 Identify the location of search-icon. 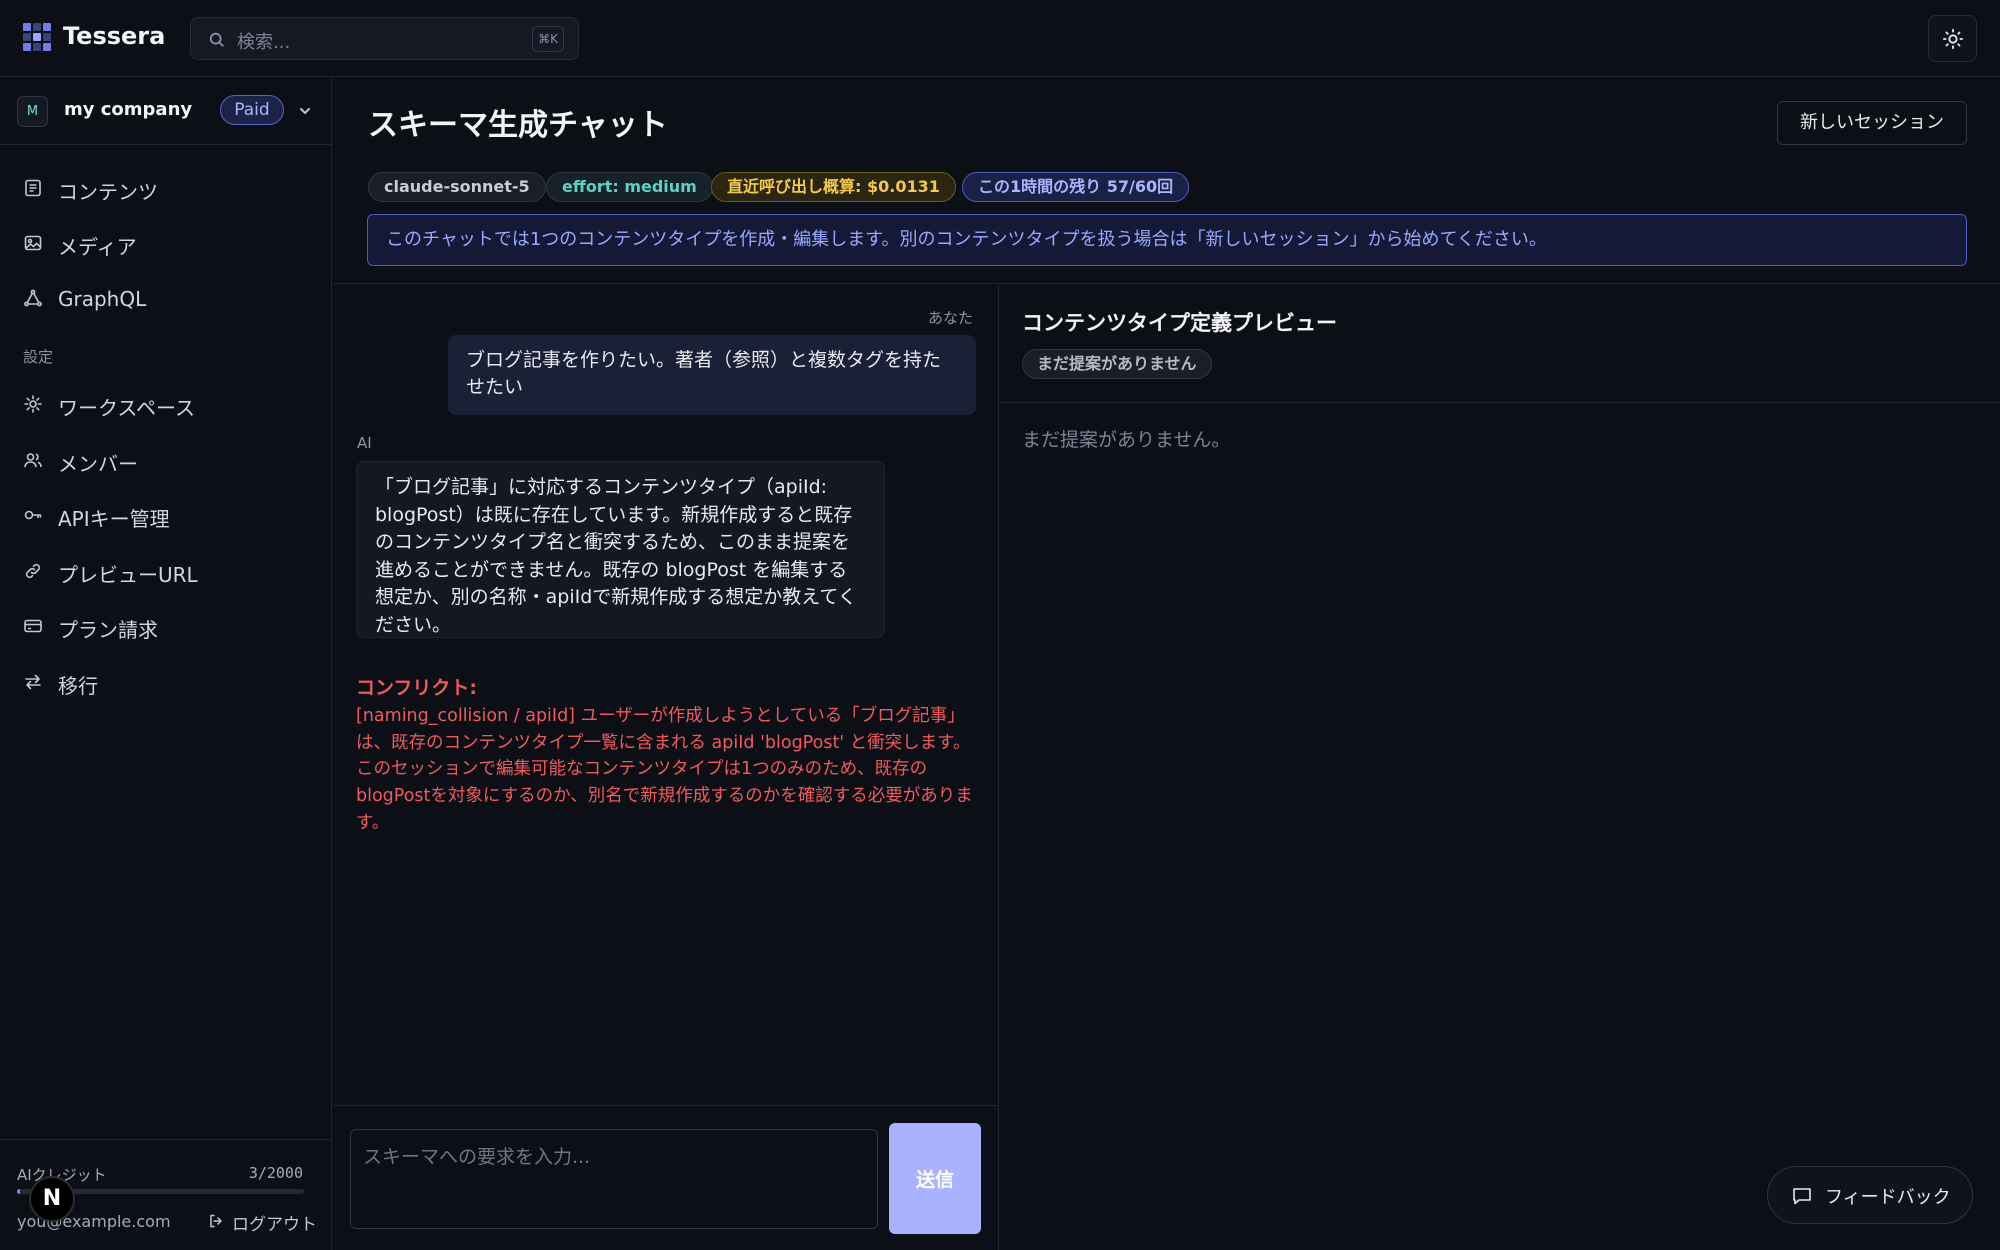
(216, 39).